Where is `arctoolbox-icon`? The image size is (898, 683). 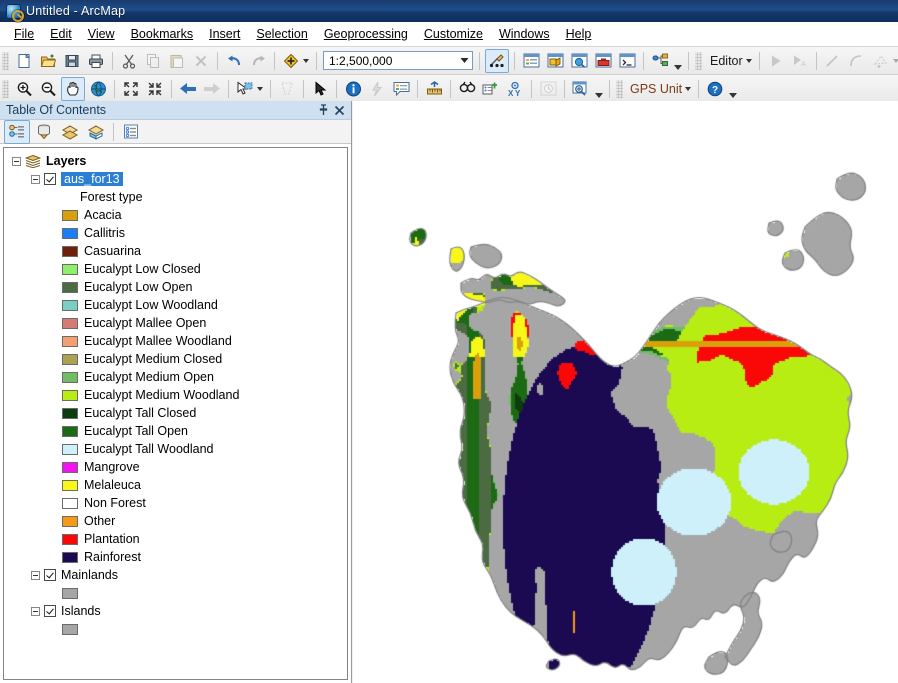 arctoolbox-icon is located at coordinates (603, 61).